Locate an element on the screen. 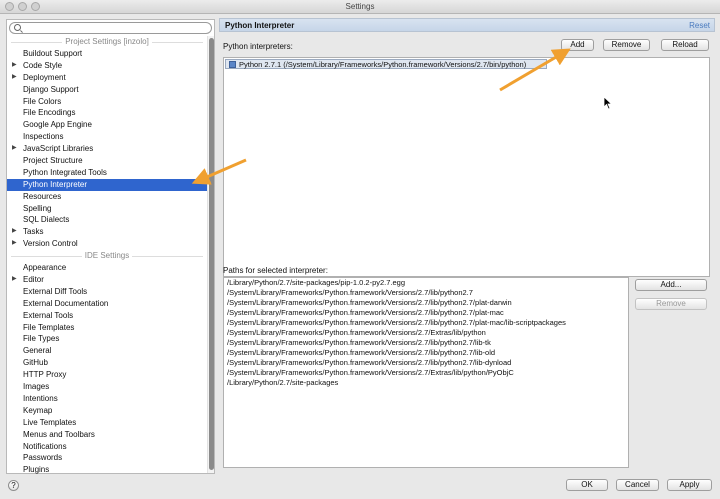 This screenshot has height=499, width=720. sidebar-item: External Tools is located at coordinates (107, 316).